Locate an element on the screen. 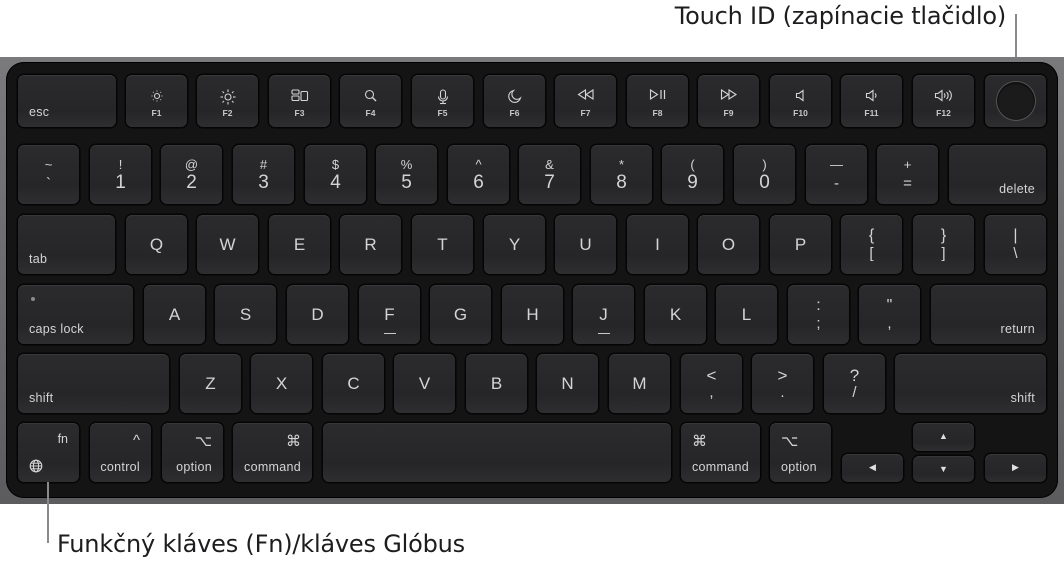  key-l: L is located at coordinates (746, 314).